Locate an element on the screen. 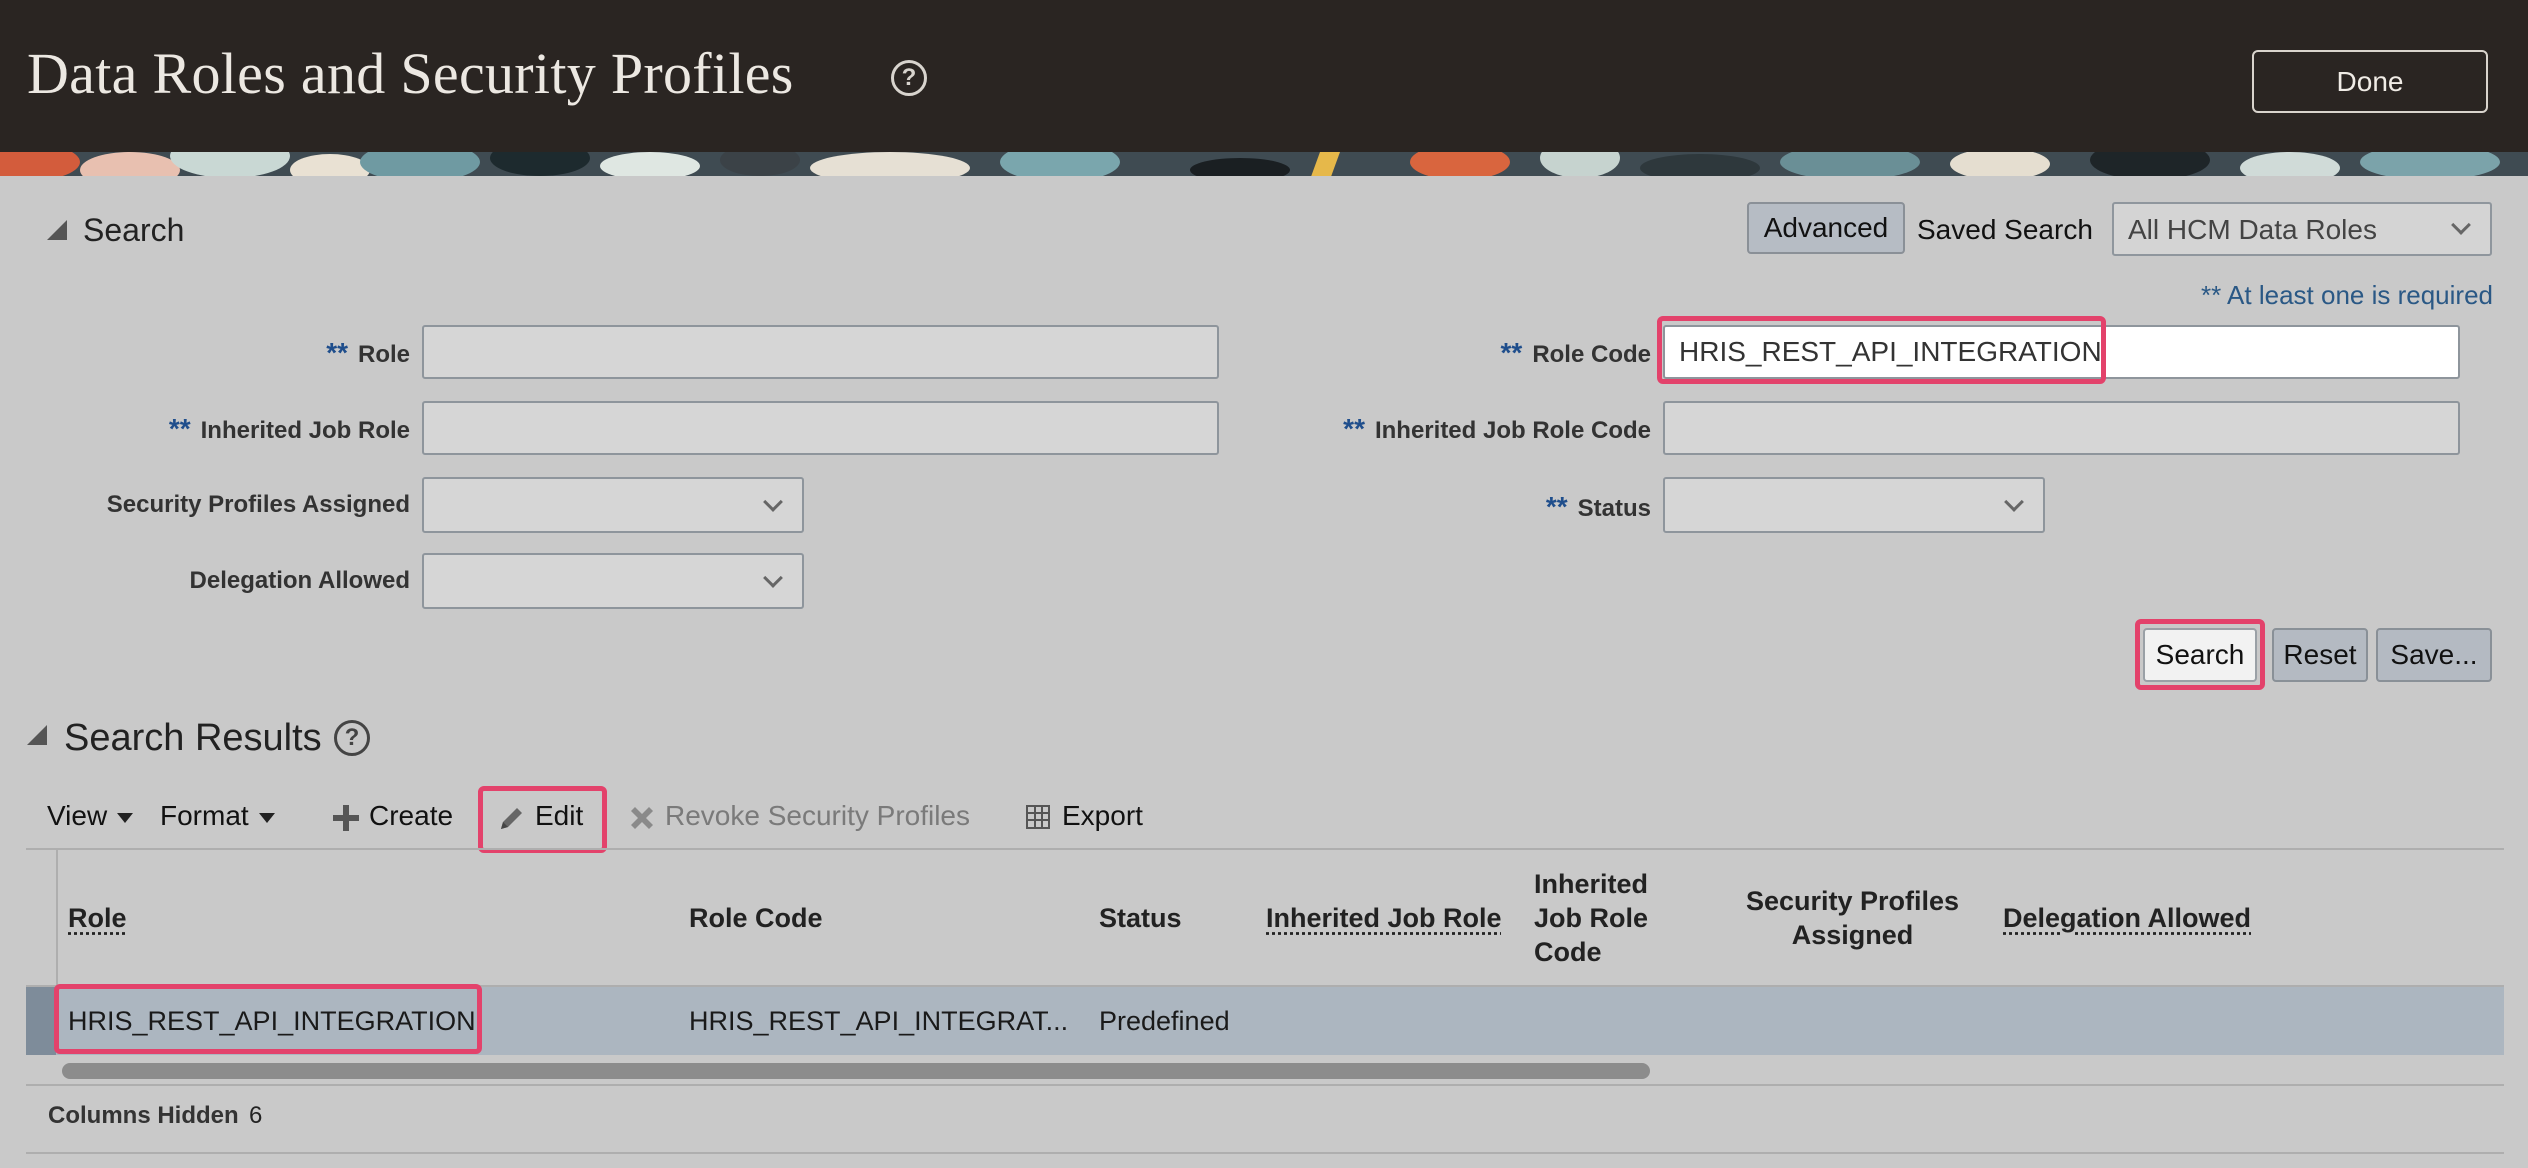  table-left-border is located at coordinates (57, 918).